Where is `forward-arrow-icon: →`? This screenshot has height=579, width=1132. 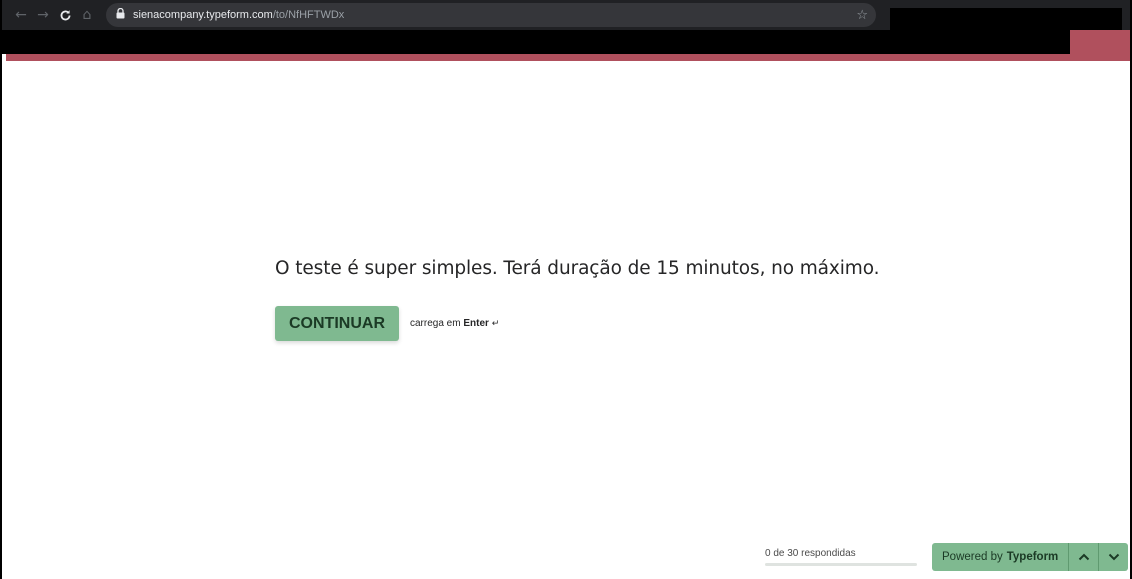 forward-arrow-icon: → is located at coordinates (43, 15).